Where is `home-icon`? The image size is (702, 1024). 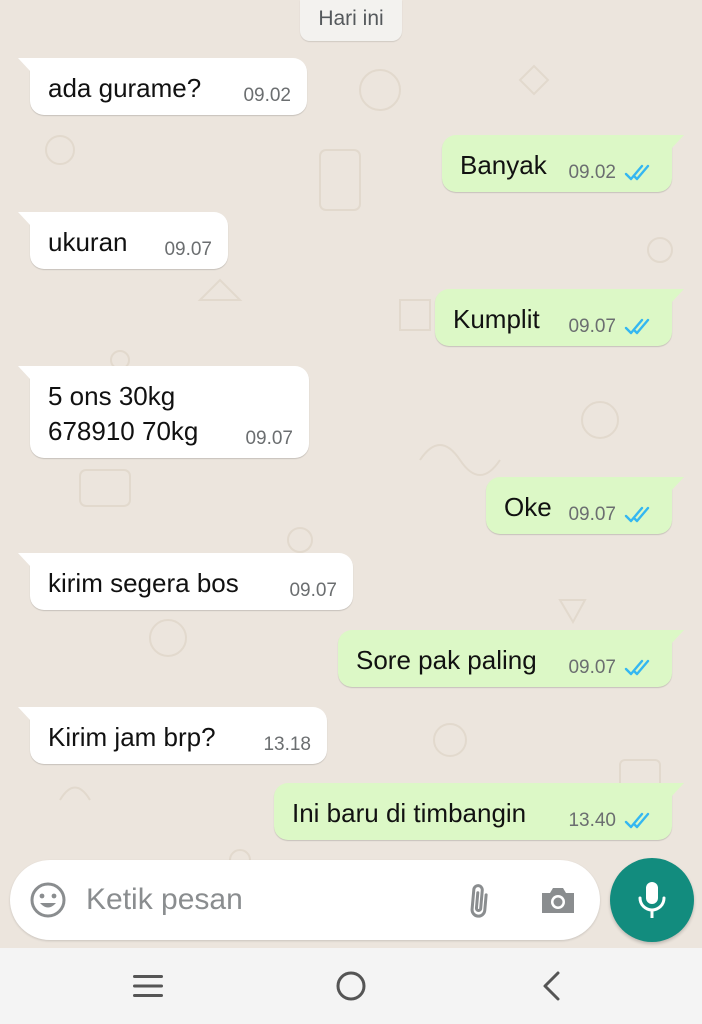 home-icon is located at coordinates (351, 986).